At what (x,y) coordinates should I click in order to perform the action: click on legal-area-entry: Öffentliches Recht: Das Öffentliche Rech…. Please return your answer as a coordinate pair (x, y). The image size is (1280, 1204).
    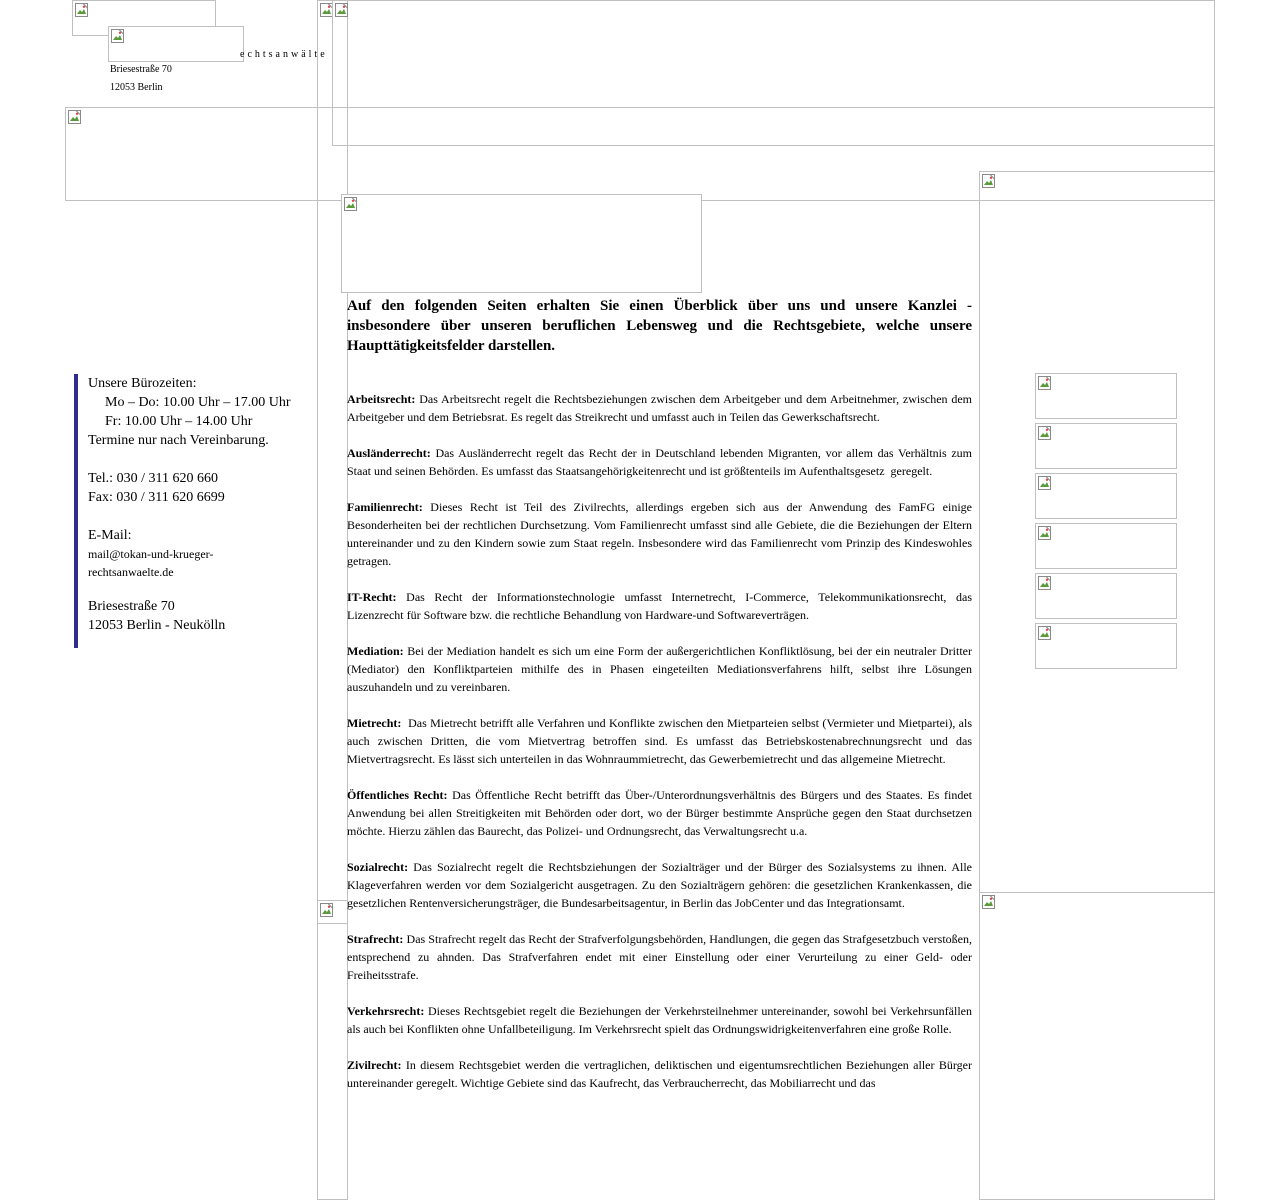
    Looking at the image, I should click on (659, 813).